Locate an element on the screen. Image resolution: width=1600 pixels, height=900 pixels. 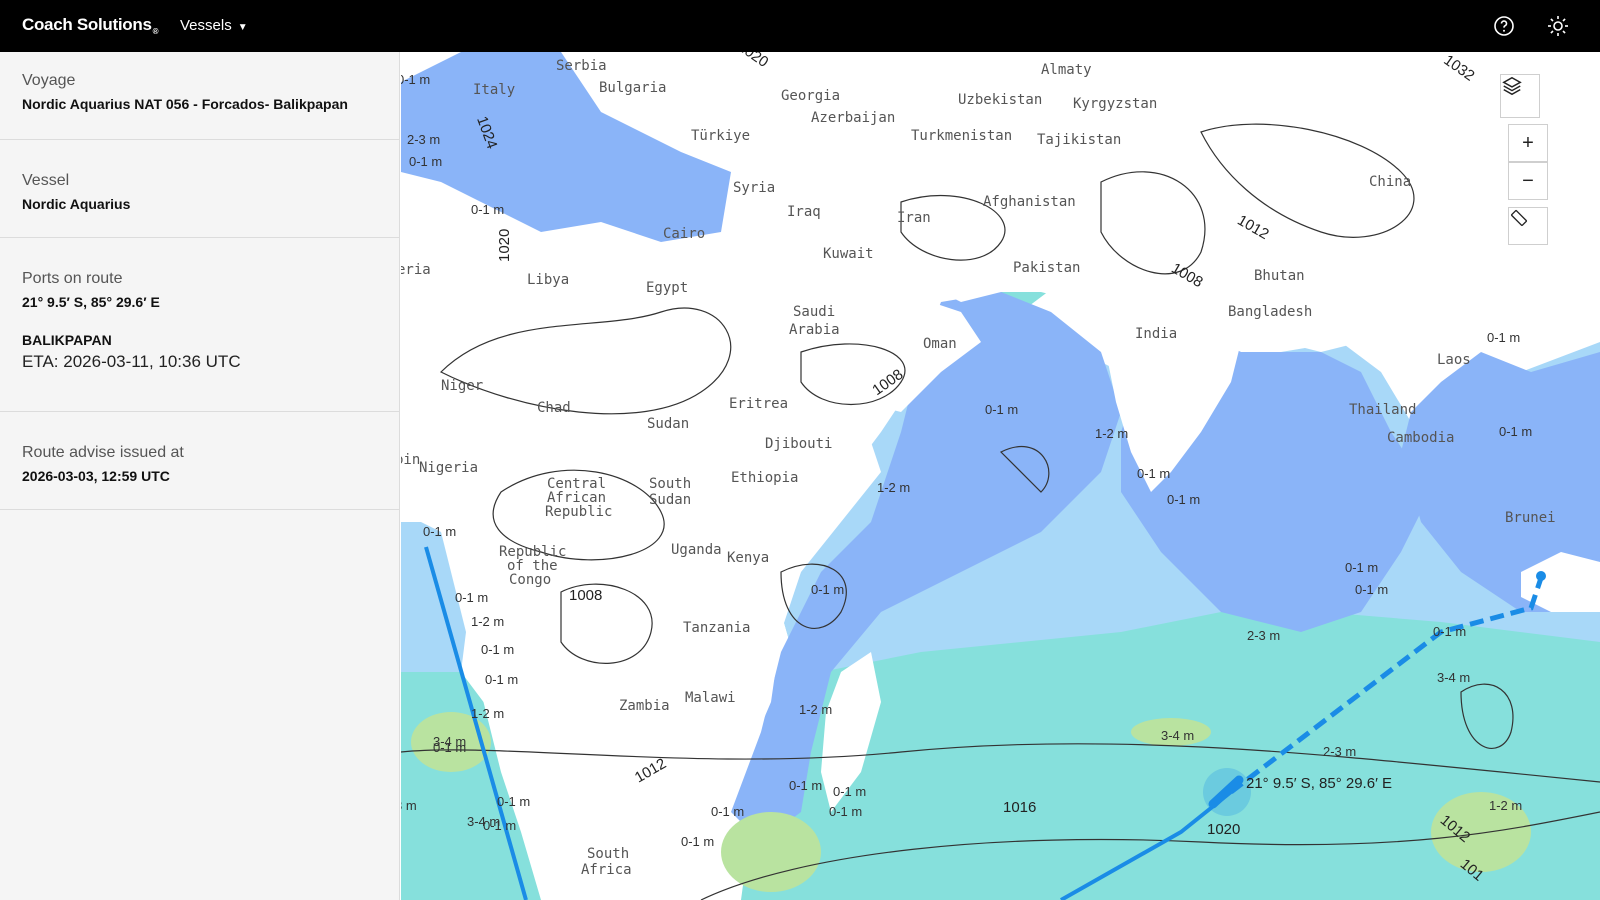
svg-text: Niger is located at coordinates (462, 386).